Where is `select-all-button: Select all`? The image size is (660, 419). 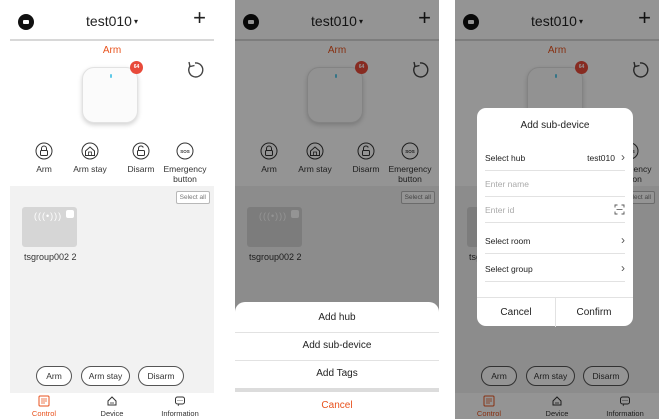
select-all-button: Select all is located at coordinates (192, 197).